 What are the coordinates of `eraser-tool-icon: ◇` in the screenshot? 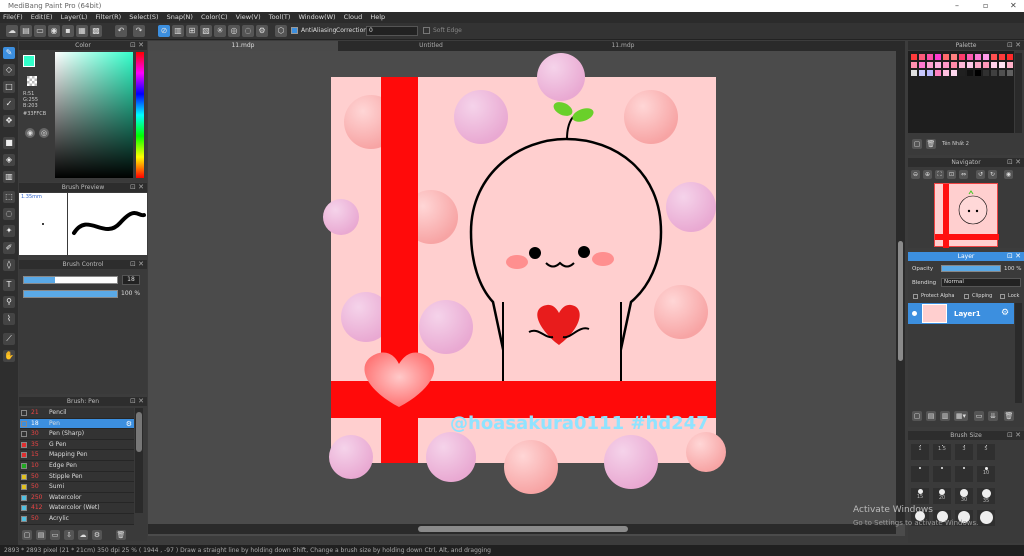 It's located at (9, 70).